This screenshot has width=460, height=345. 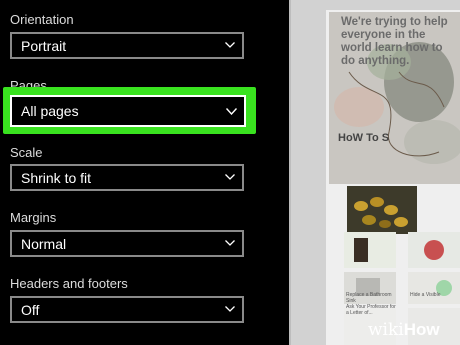 I want to click on watermark-how: How, so click(x=421, y=329).